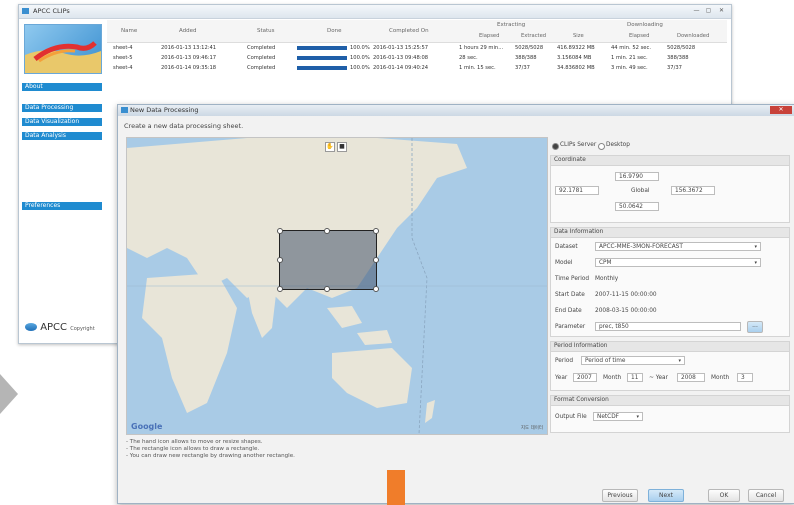 The image size is (794, 505). I want to click on format-conversion-panel: Format Conversion Output File NetCDF ▾, so click(670, 414).